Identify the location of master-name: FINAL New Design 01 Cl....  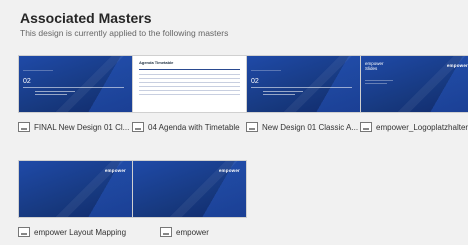
(82, 127).